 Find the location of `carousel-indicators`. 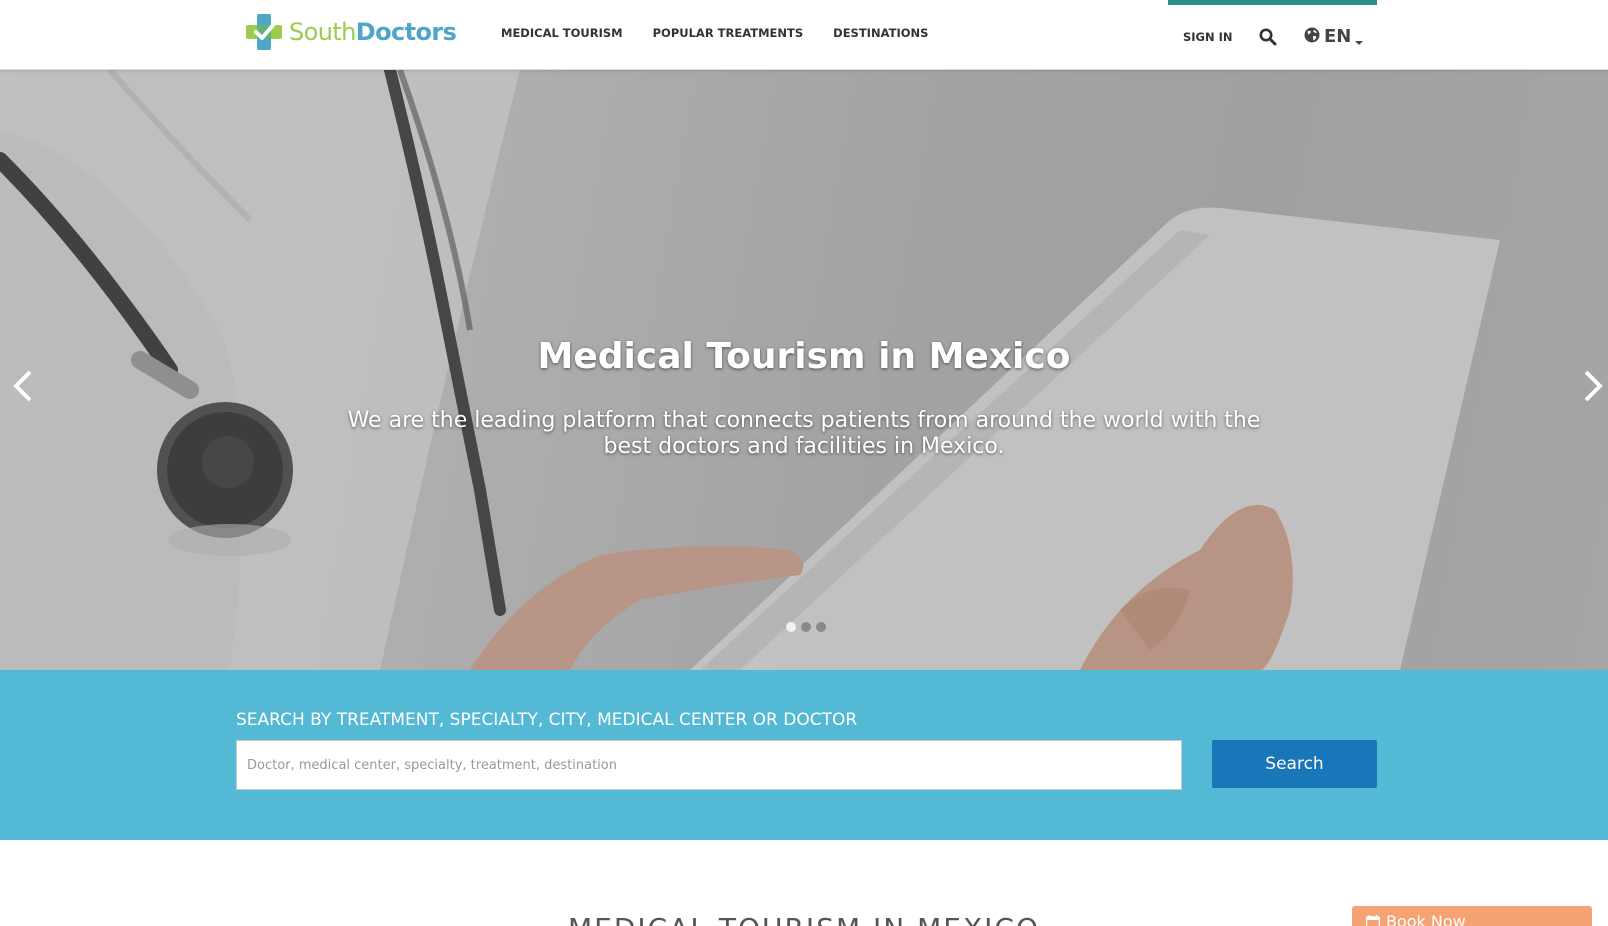

carousel-indicators is located at coordinates (808, 627).